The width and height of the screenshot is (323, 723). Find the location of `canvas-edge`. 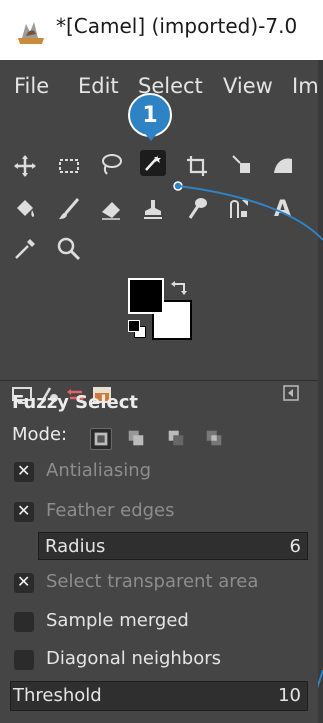

canvas-edge is located at coordinates (320, 391).